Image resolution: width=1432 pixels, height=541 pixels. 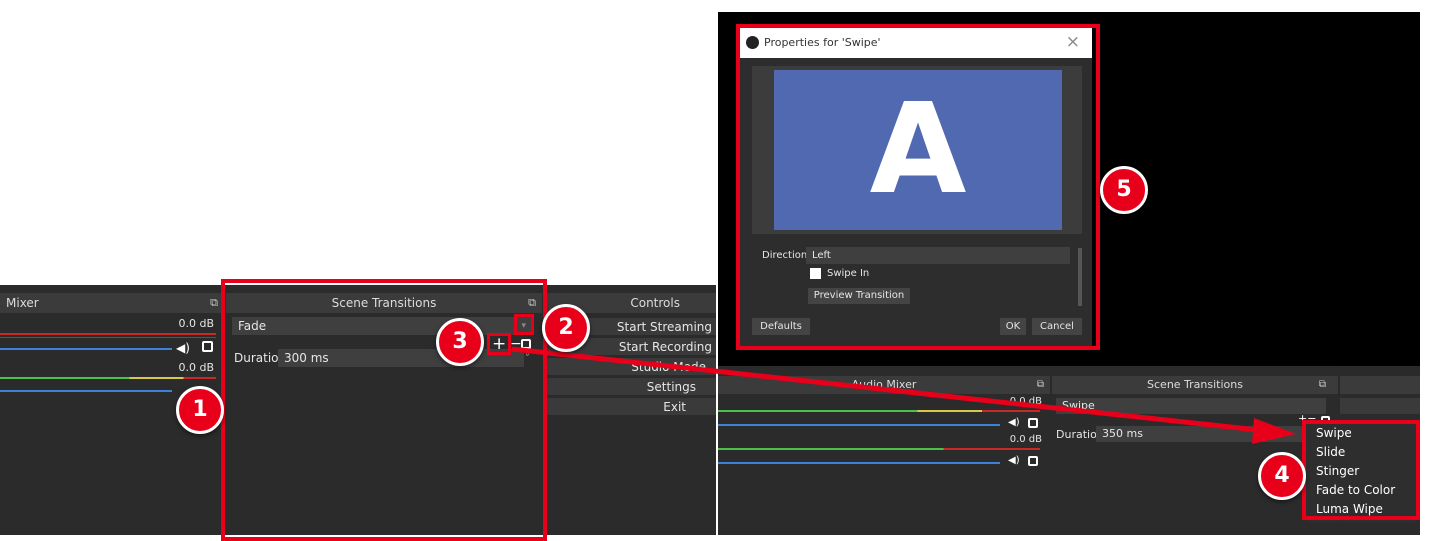 What do you see at coordinates (1274, 431) in the screenshot?
I see `arrow-head` at bounding box center [1274, 431].